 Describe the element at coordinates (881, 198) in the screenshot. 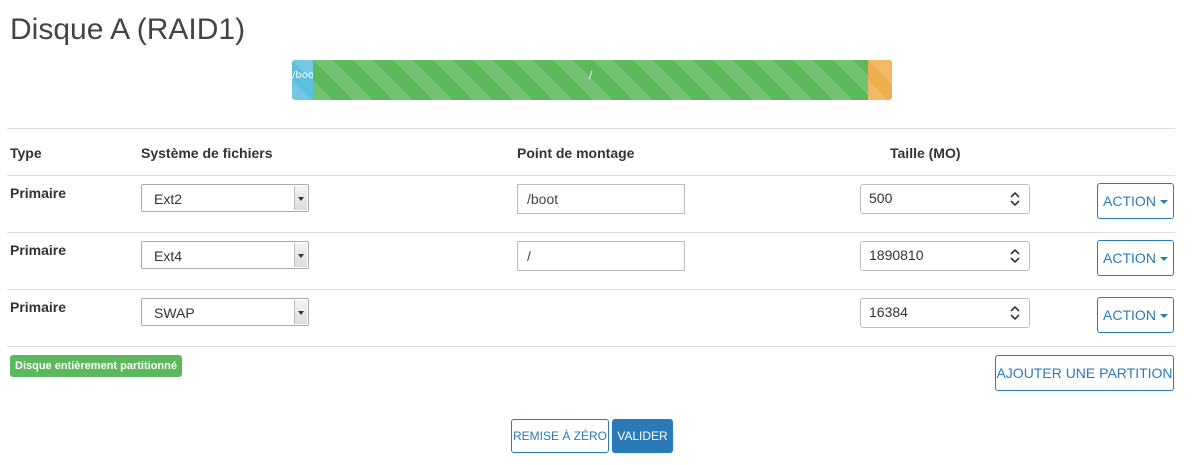

I see `size-value: 500` at that location.